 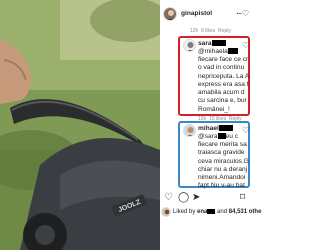 What do you see at coordinates (217, 211) in the screenshot?
I see `liked-by-text: Liked by ena and 84,531 othe` at bounding box center [217, 211].